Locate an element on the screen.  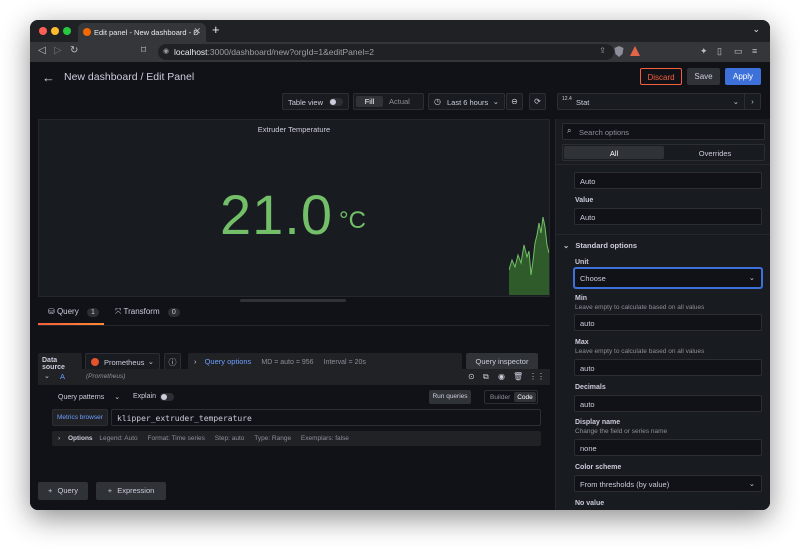
fill-actual-group: Fill Actual is located at coordinates (388, 101).